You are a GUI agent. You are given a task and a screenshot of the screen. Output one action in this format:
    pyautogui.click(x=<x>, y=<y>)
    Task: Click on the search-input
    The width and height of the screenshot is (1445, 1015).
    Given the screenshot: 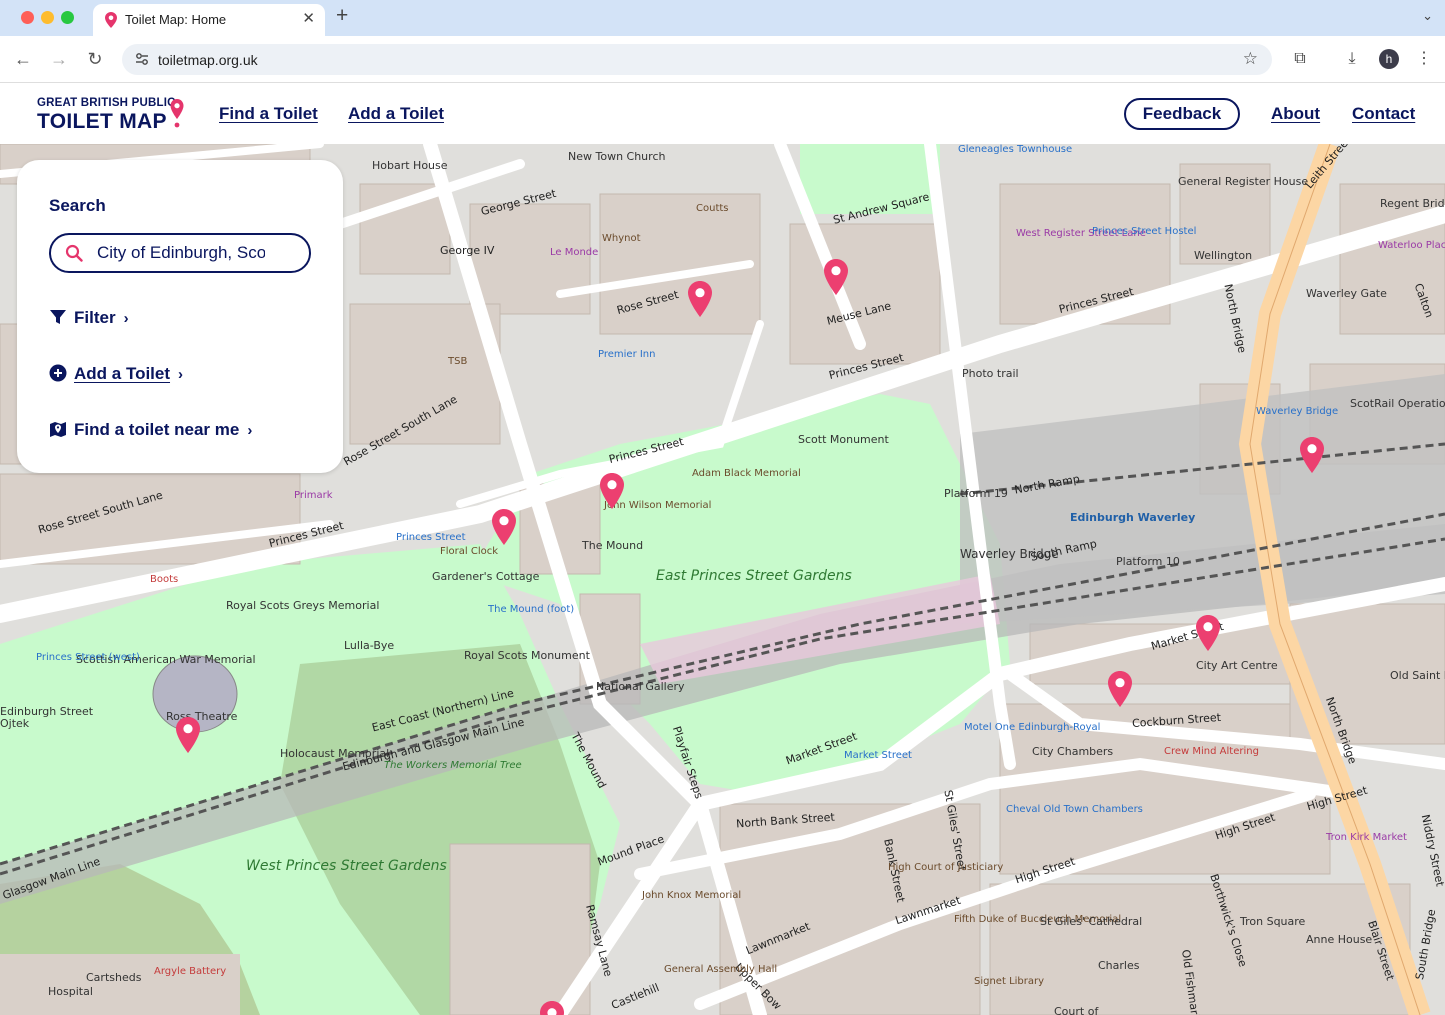 What is the action you would take?
    pyautogui.click(x=181, y=253)
    